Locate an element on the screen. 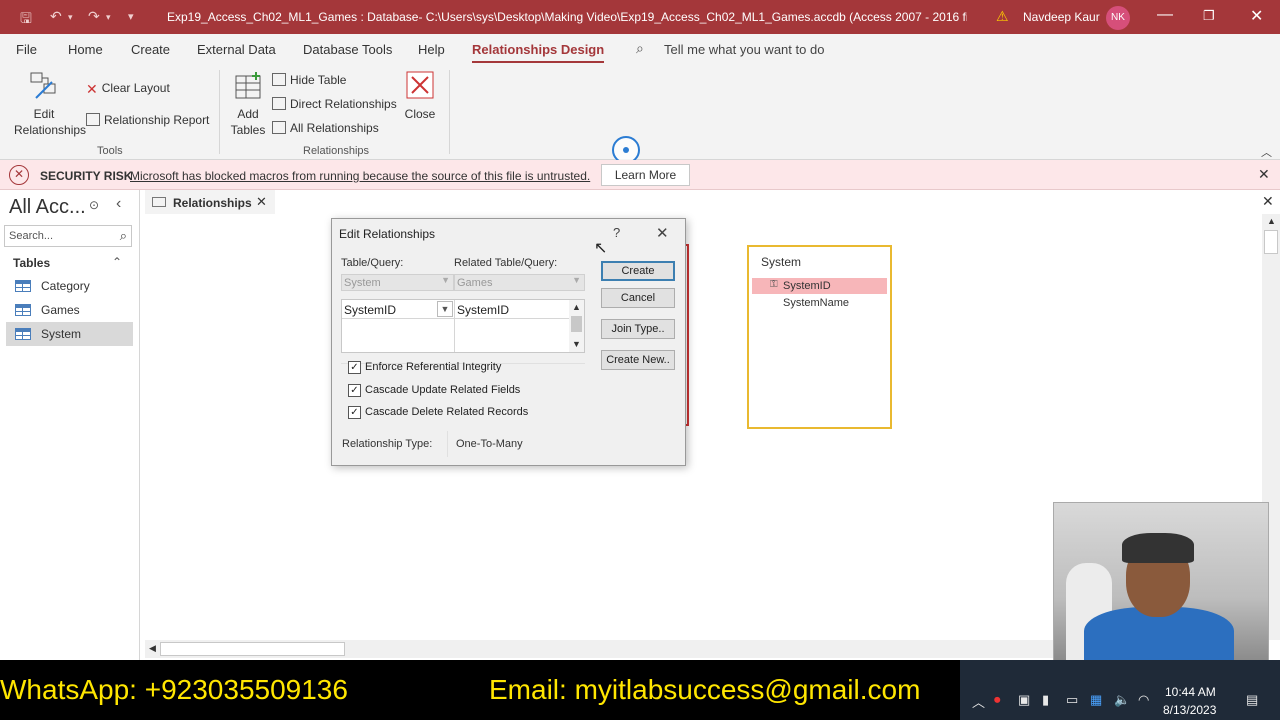 This screenshot has height=720, width=1280. direct-relationships-button: Direct Relationships is located at coordinates (334, 104).